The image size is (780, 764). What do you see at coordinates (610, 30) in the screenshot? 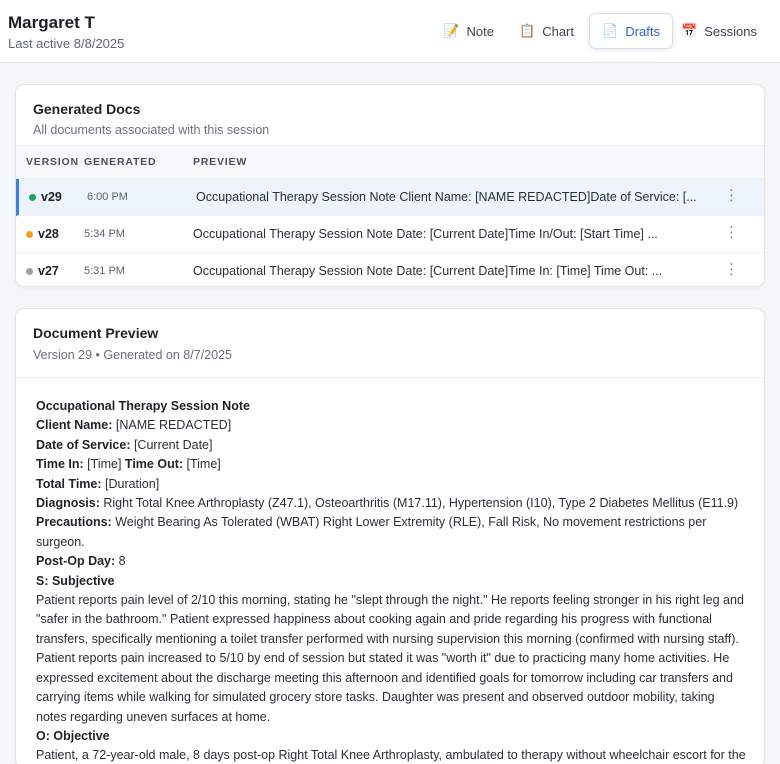
I see `document-icon: 📄` at bounding box center [610, 30].